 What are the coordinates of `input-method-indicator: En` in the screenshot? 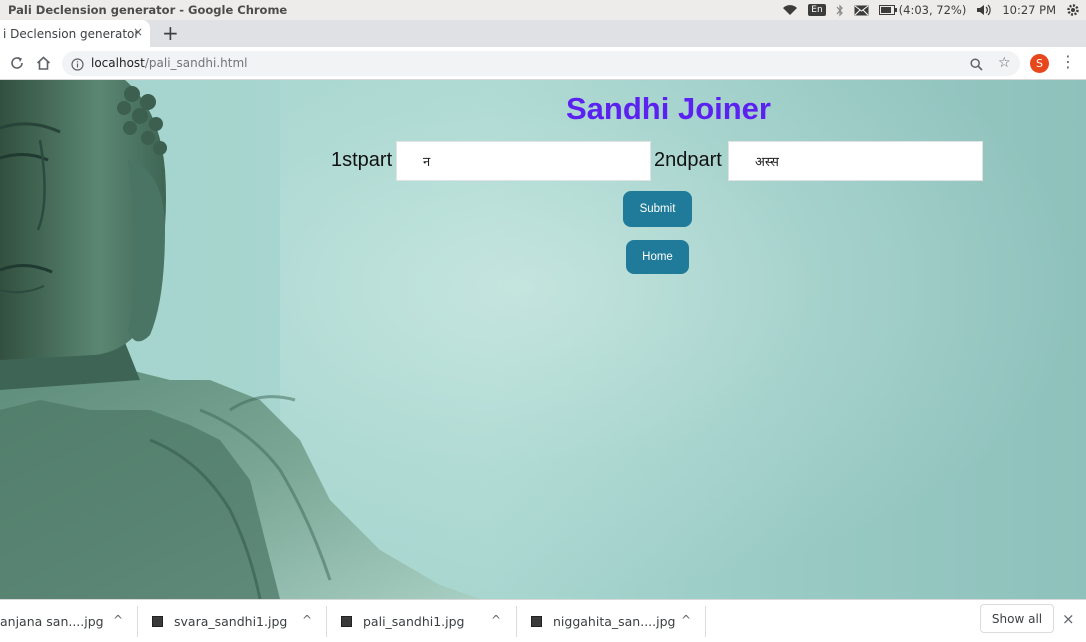 It's located at (817, 10).